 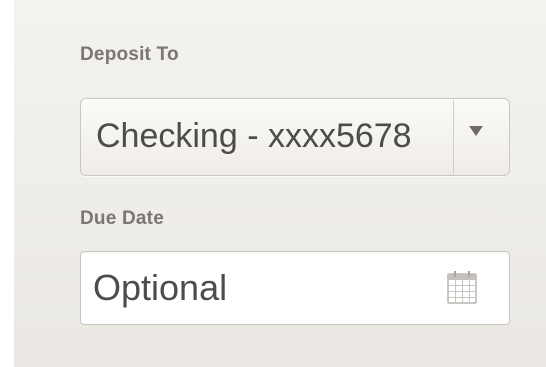 I want to click on deposit-to-label: Deposit To, so click(x=129, y=54).